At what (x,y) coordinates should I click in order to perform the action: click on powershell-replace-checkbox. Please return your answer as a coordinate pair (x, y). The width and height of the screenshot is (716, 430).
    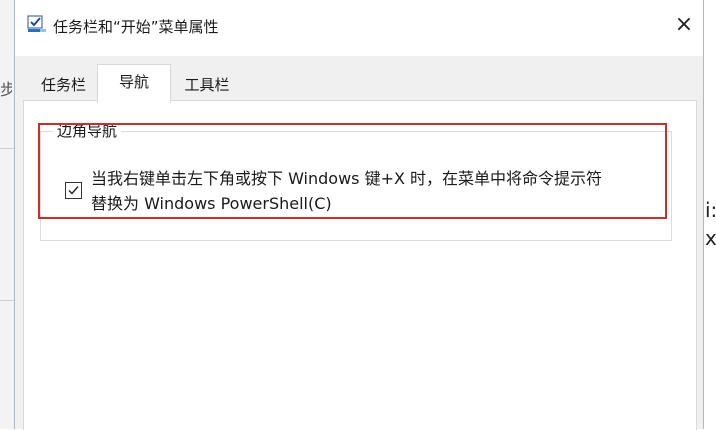
    Looking at the image, I should click on (73, 190).